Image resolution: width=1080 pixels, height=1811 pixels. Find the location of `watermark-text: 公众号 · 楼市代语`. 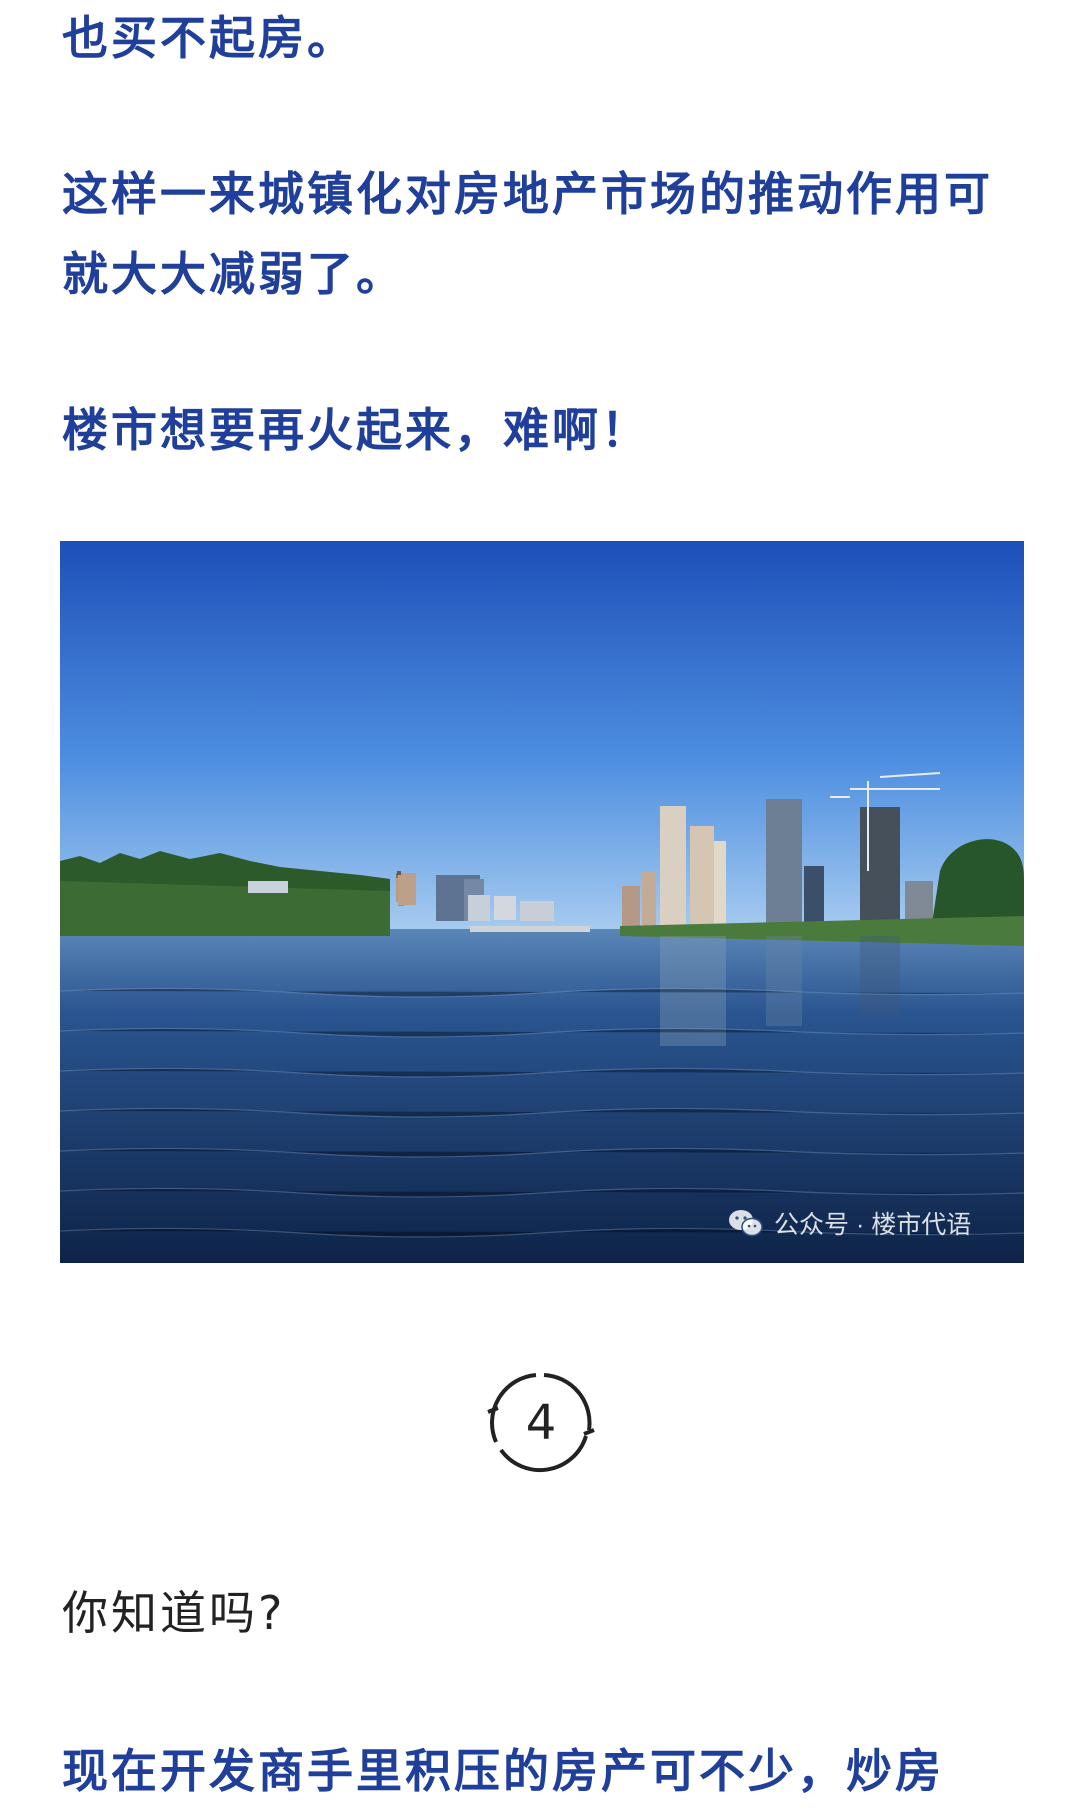

watermark-text: 公众号 · 楼市代语 is located at coordinates (873, 1225).